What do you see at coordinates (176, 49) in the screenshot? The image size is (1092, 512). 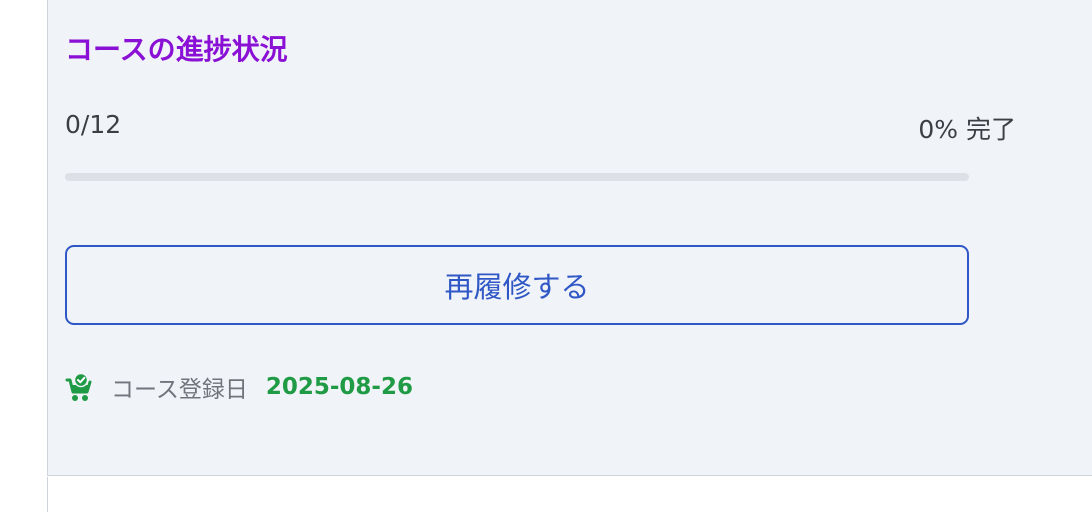 I see `progress-title: コースの進捗状況` at bounding box center [176, 49].